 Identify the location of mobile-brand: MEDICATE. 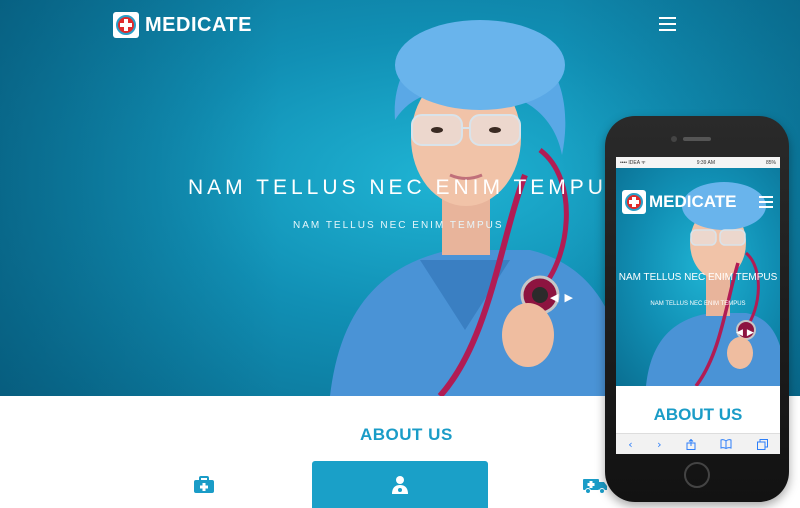
(679, 202).